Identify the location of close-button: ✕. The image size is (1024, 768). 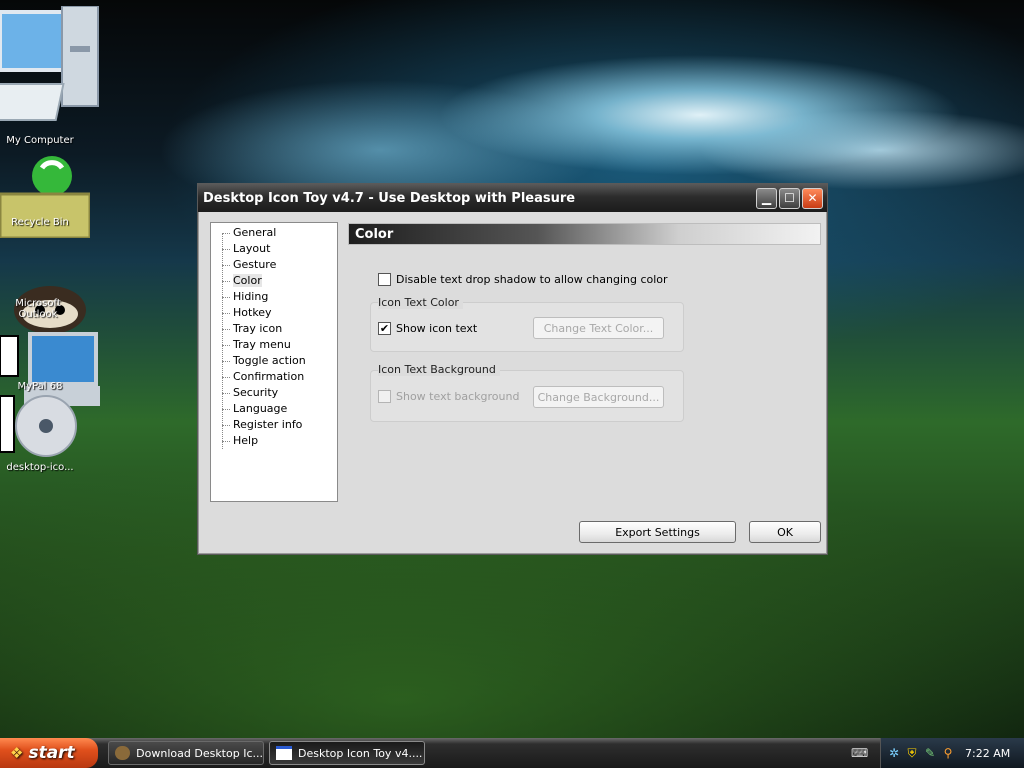
(812, 198).